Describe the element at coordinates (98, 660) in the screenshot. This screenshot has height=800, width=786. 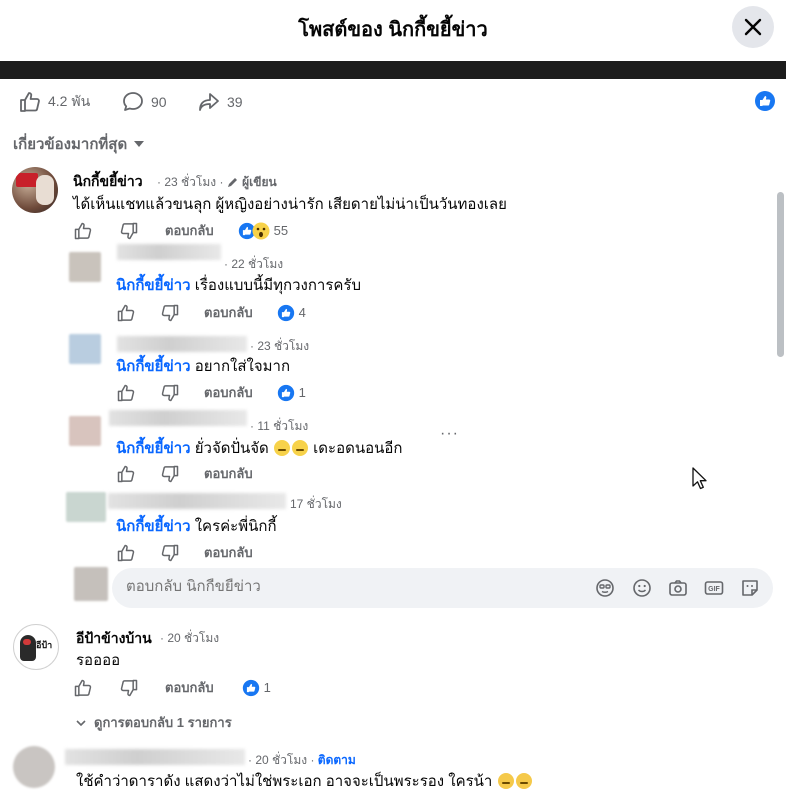
I see `comment-text: รออออ` at that location.